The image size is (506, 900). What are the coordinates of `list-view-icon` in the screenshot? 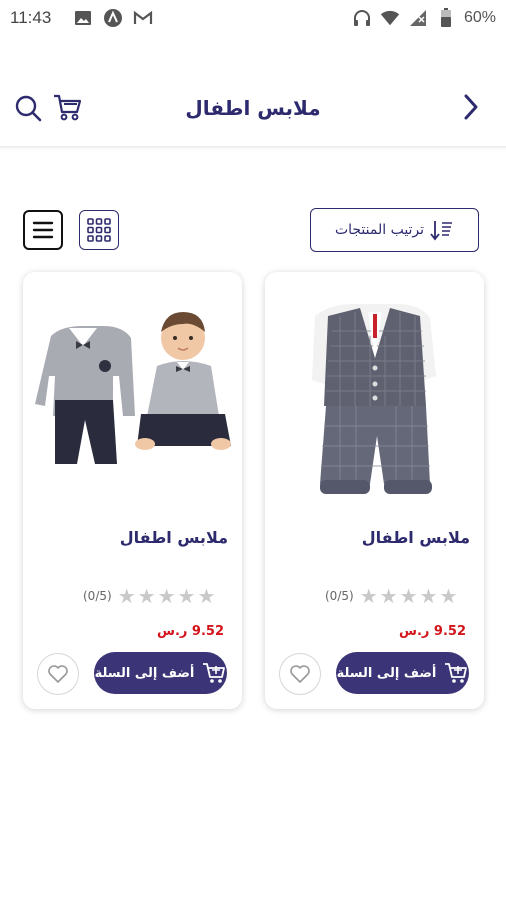 It's located at (43, 230).